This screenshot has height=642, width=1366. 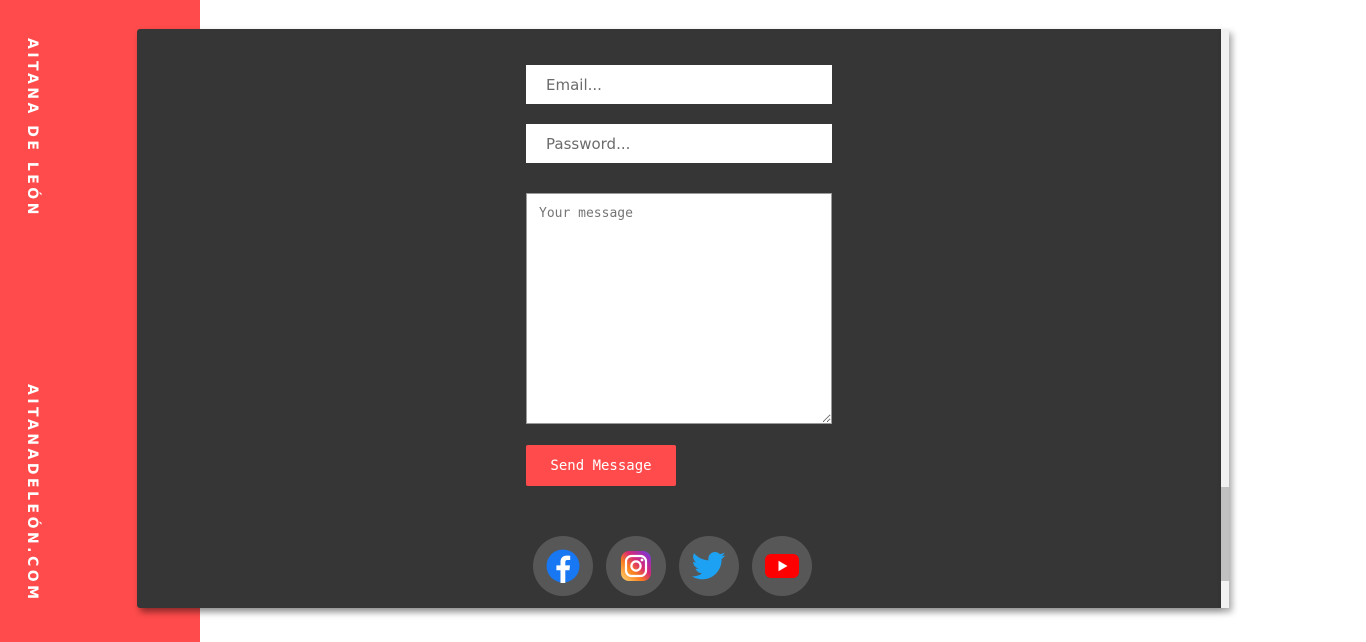 I want to click on scrollbar-thumb, so click(x=1225, y=534).